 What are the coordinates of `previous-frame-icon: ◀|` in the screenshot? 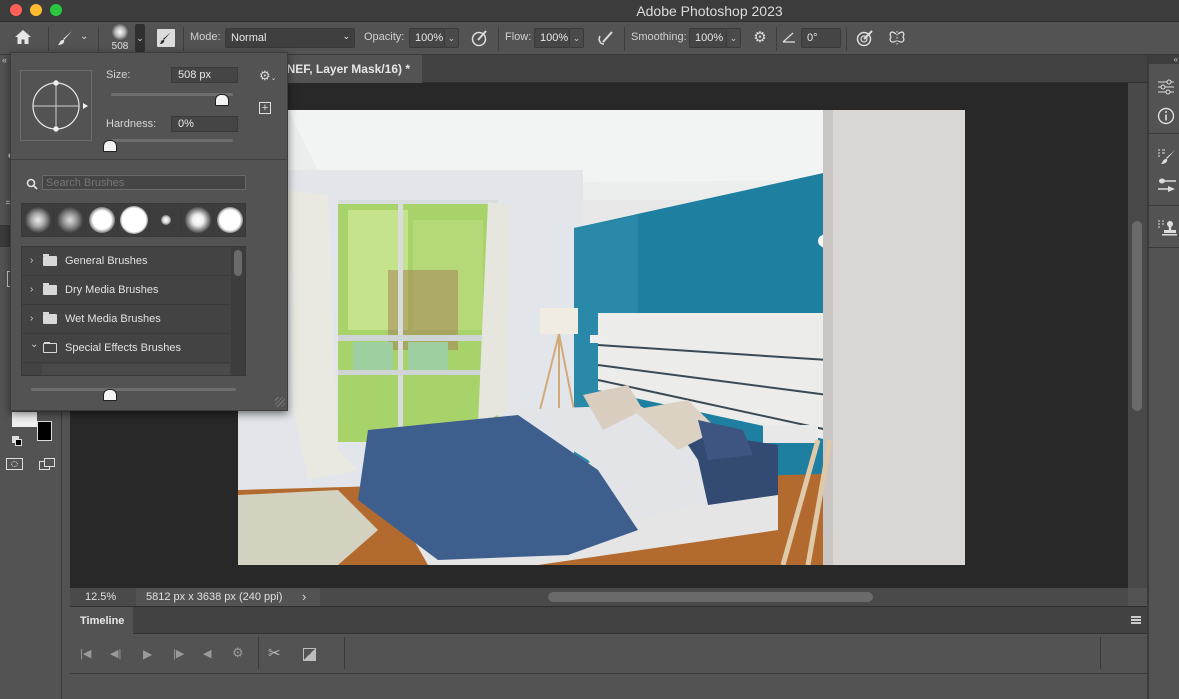 It's located at (115, 653).